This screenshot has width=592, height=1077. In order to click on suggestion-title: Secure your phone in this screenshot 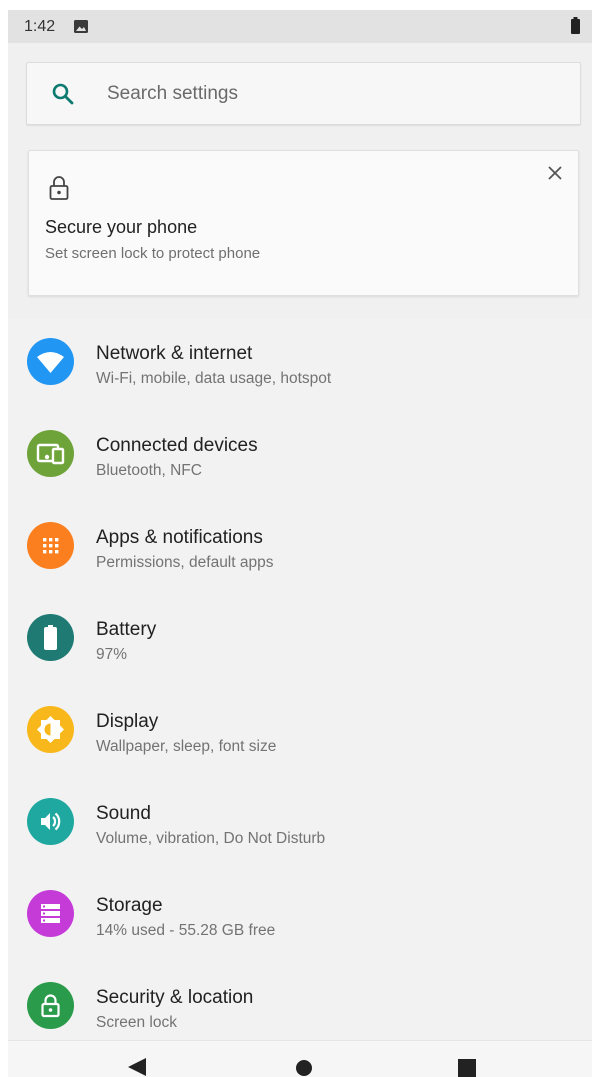, I will do `click(121, 227)`.